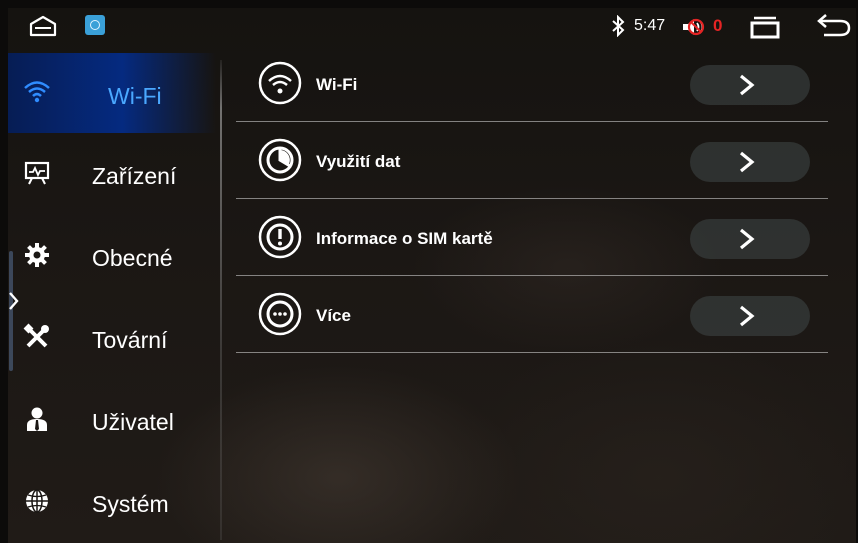 The width and height of the screenshot is (858, 543). What do you see at coordinates (135, 96) in the screenshot?
I see `sidebar-item-label: Wi-Fi` at bounding box center [135, 96].